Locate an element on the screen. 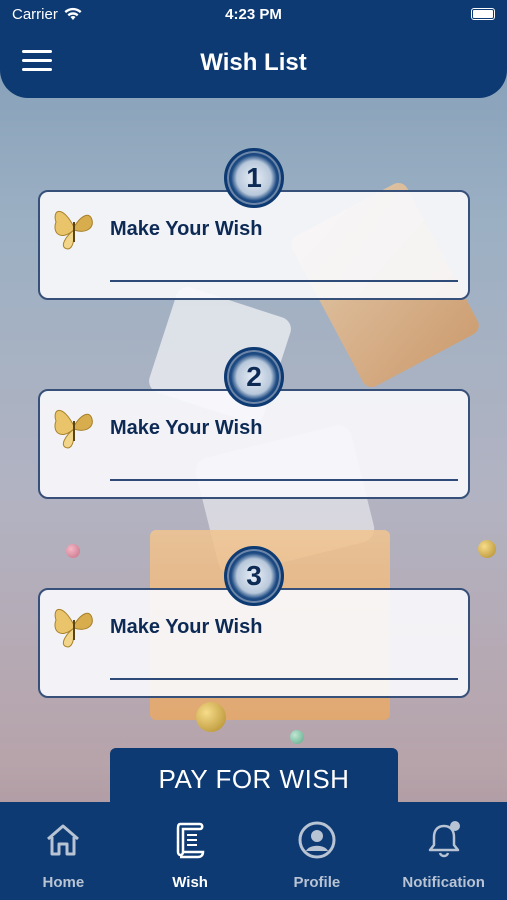 The width and height of the screenshot is (507, 900). pay-for-wish-button: PAY FOR WISH is located at coordinates (254, 779).